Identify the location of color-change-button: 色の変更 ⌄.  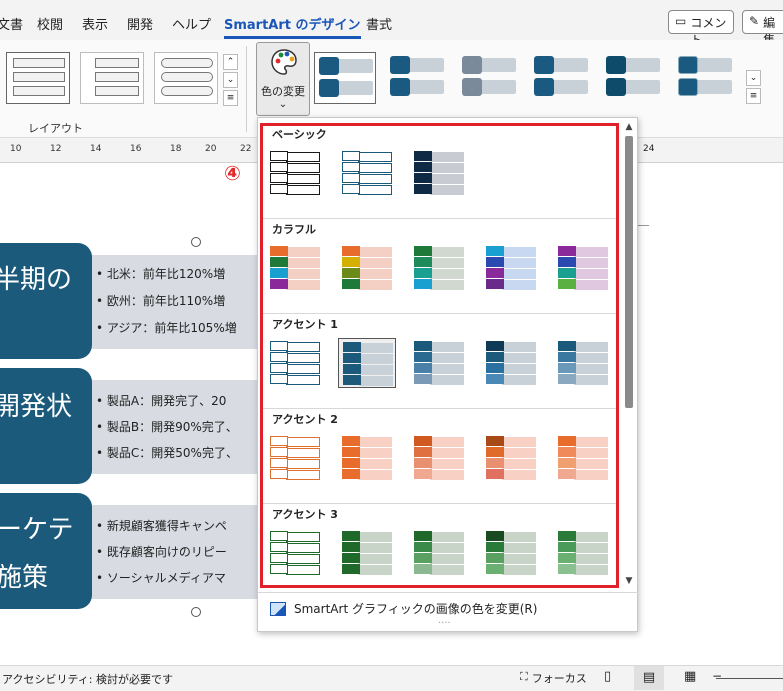
(283, 79).